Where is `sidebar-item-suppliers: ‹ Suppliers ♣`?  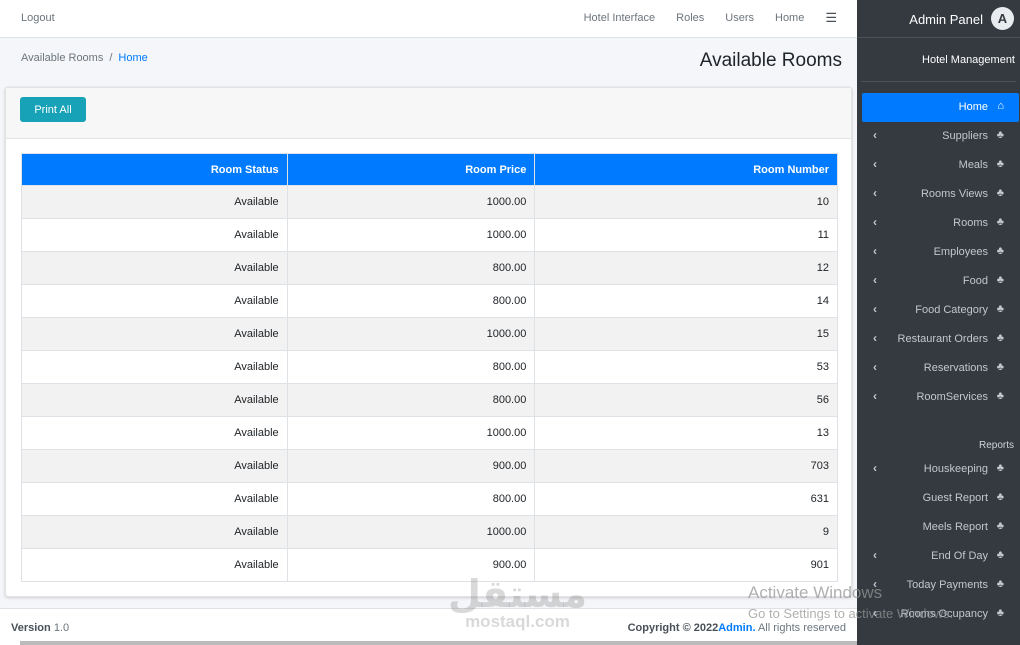 sidebar-item-suppliers: ‹ Suppliers ♣ is located at coordinates (940, 136).